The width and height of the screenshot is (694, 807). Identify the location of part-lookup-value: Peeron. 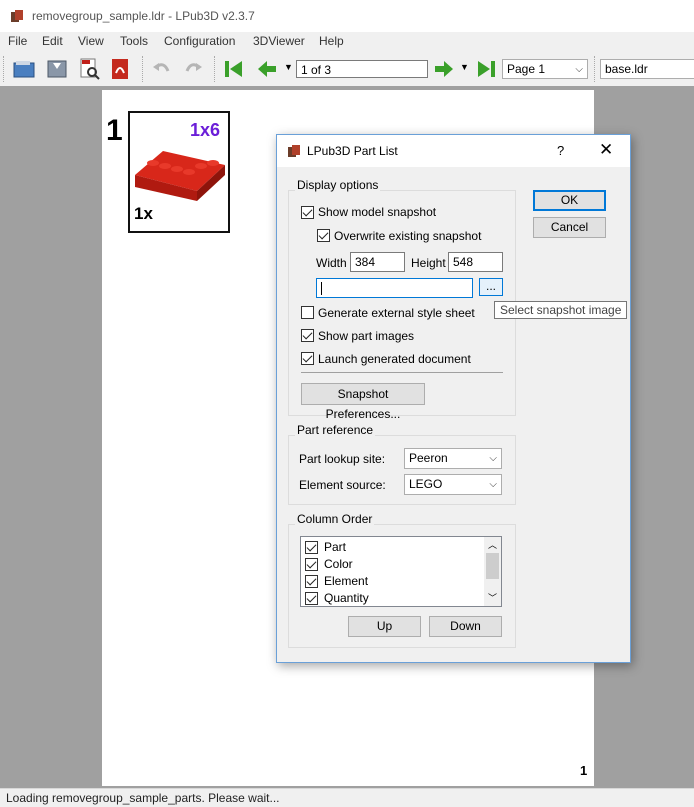
(428, 458).